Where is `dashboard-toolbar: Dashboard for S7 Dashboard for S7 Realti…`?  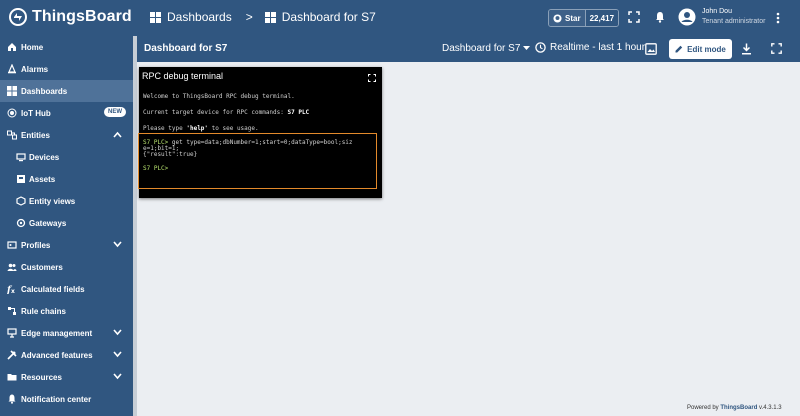
dashboard-toolbar: Dashboard for S7 Dashboard for S7 Realti… is located at coordinates (468, 49).